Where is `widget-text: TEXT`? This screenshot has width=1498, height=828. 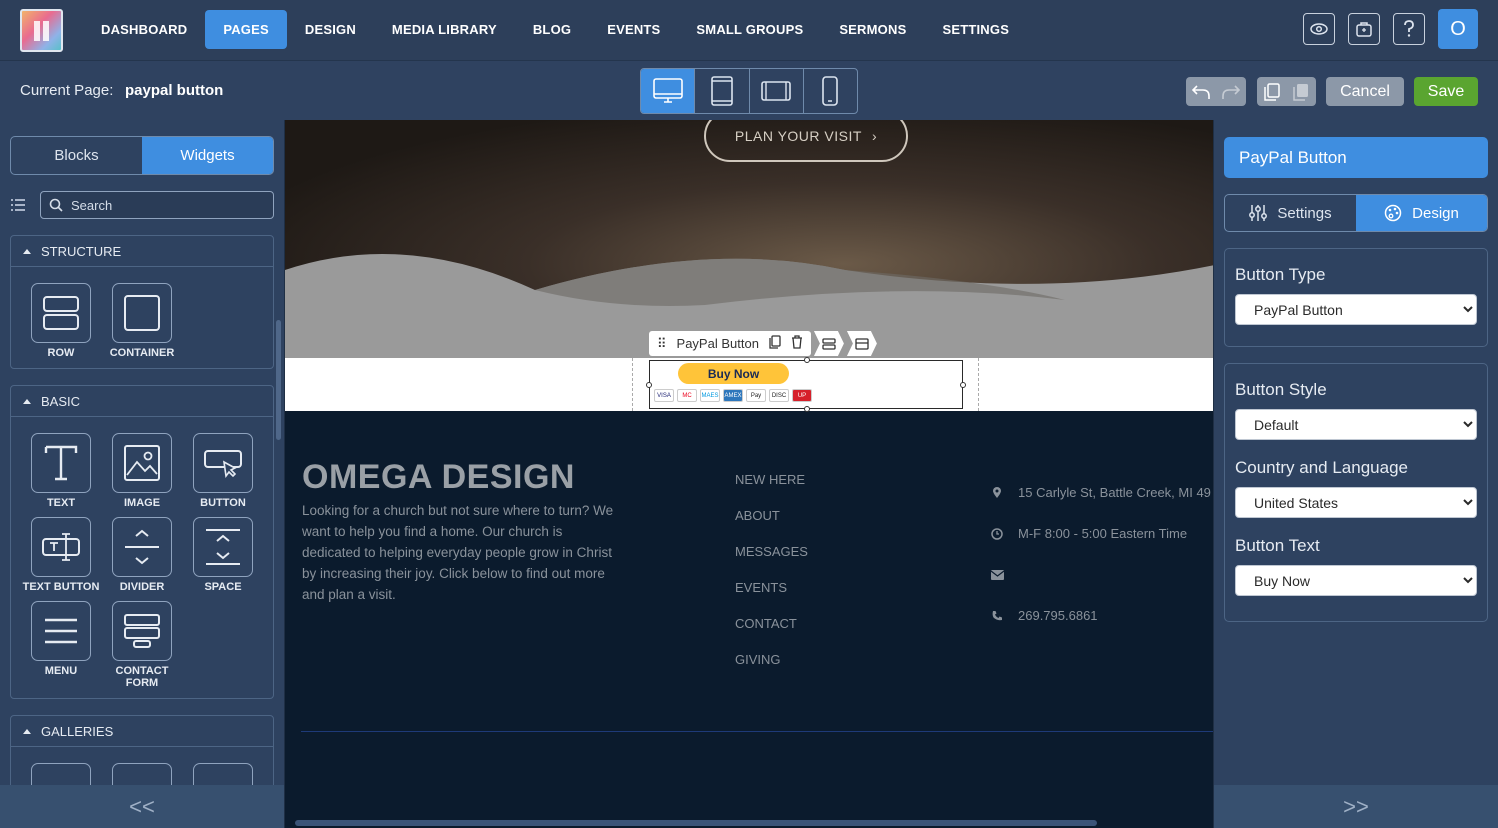
widget-text: TEXT is located at coordinates (61, 471).